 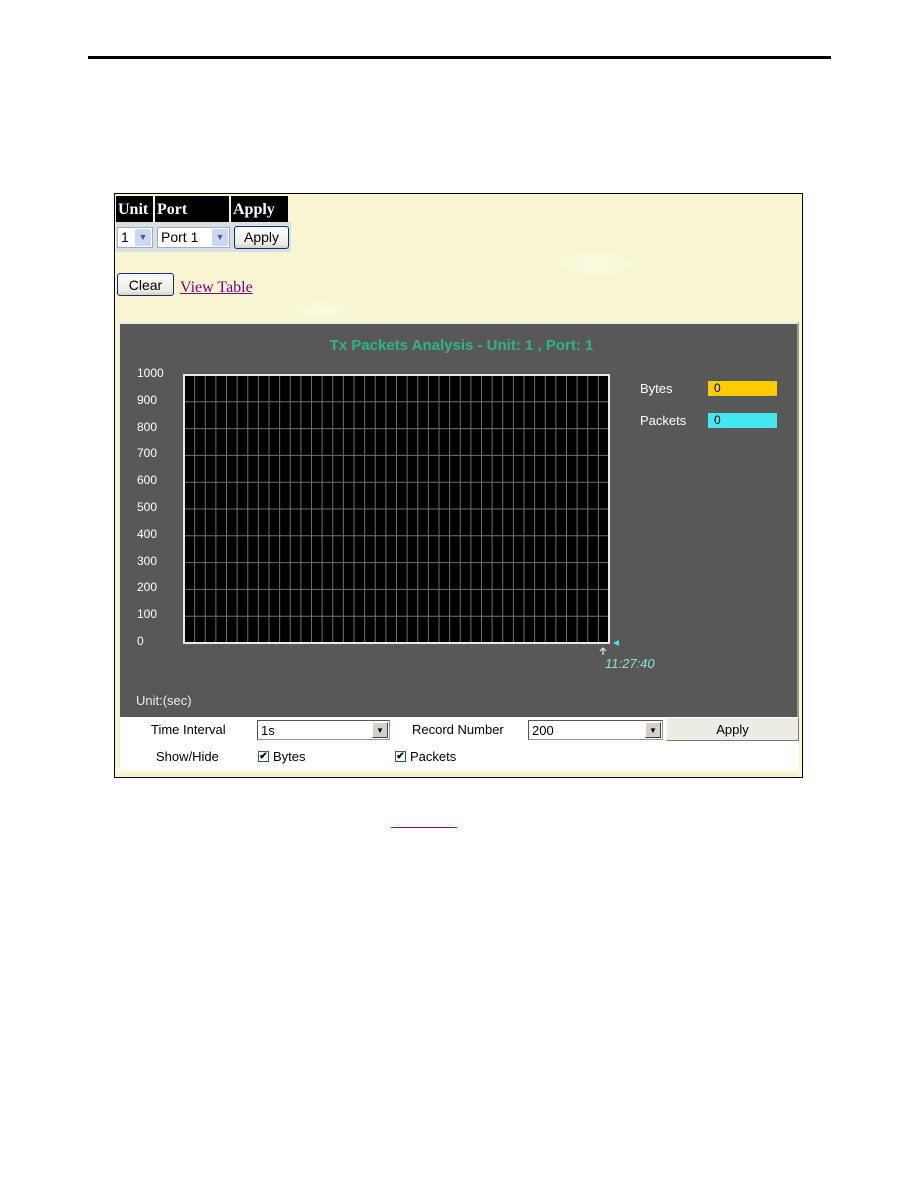 What do you see at coordinates (145, 284) in the screenshot?
I see `clear-button: Clear` at bounding box center [145, 284].